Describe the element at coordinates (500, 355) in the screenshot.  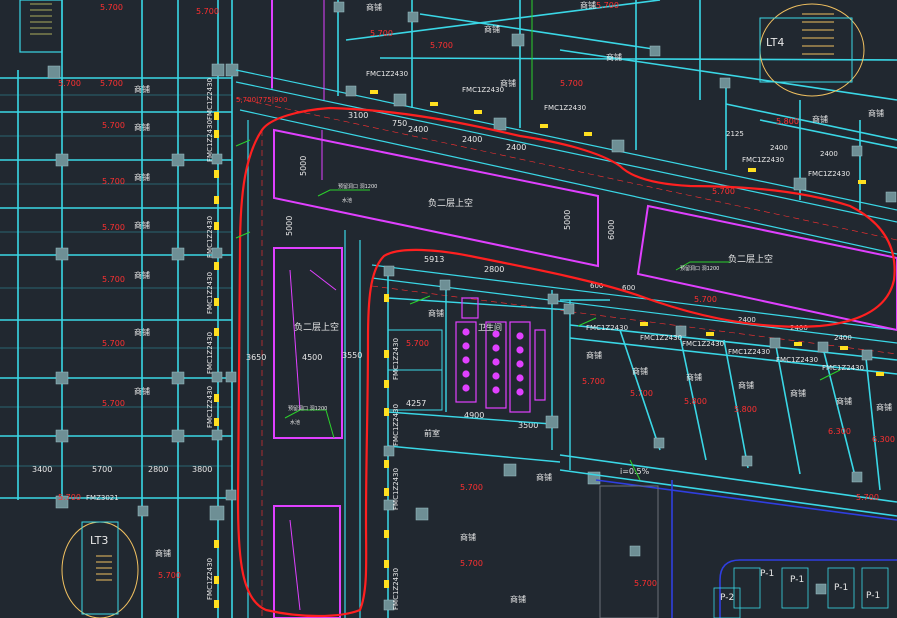
I see `toilet-fixtures` at that location.